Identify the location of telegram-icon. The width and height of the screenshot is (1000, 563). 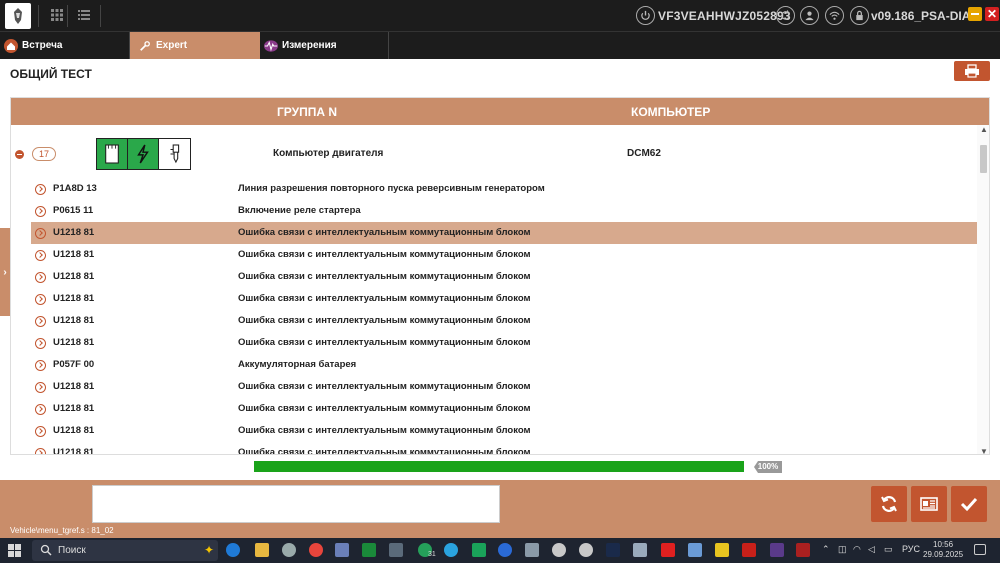
(451, 550).